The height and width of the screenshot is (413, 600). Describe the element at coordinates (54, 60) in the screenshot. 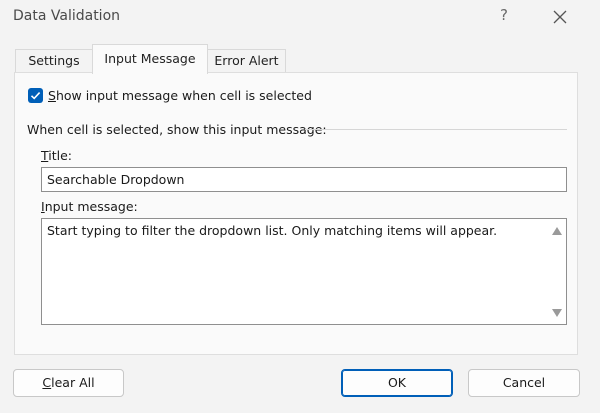

I see `tab-settings: Settings` at that location.